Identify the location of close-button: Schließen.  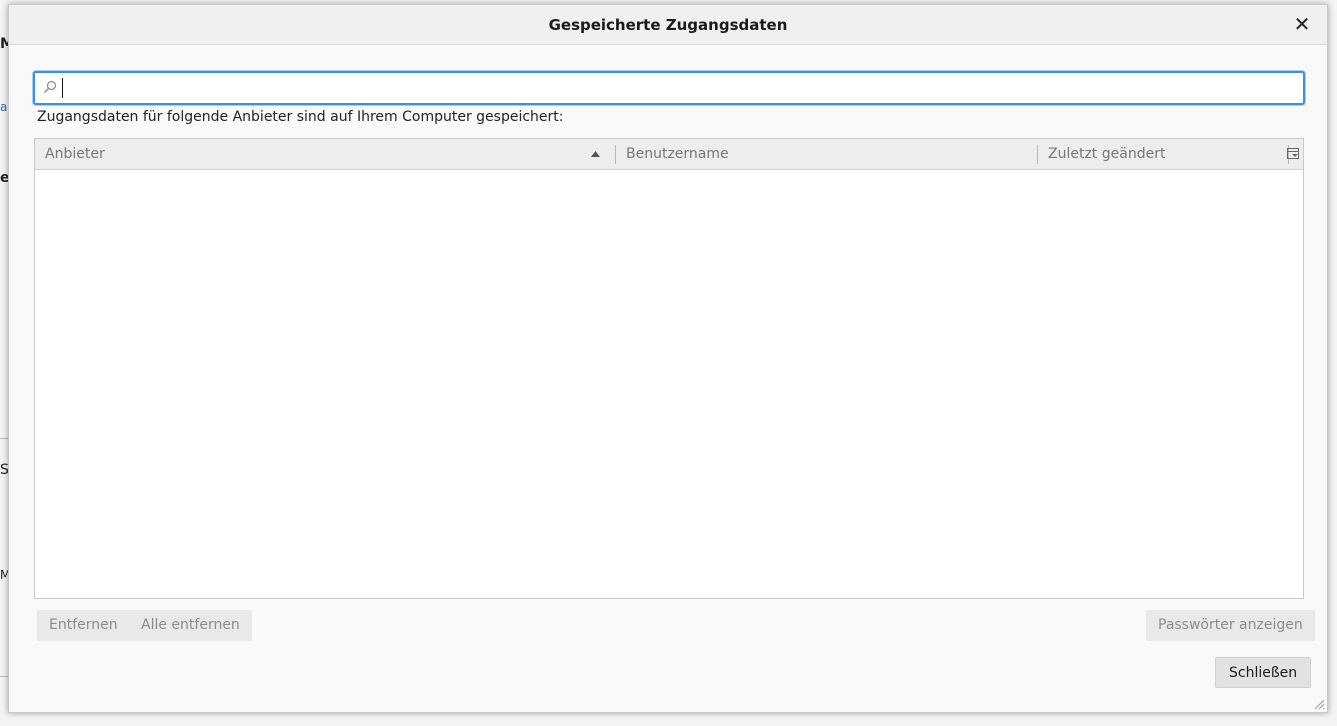
(1263, 672).